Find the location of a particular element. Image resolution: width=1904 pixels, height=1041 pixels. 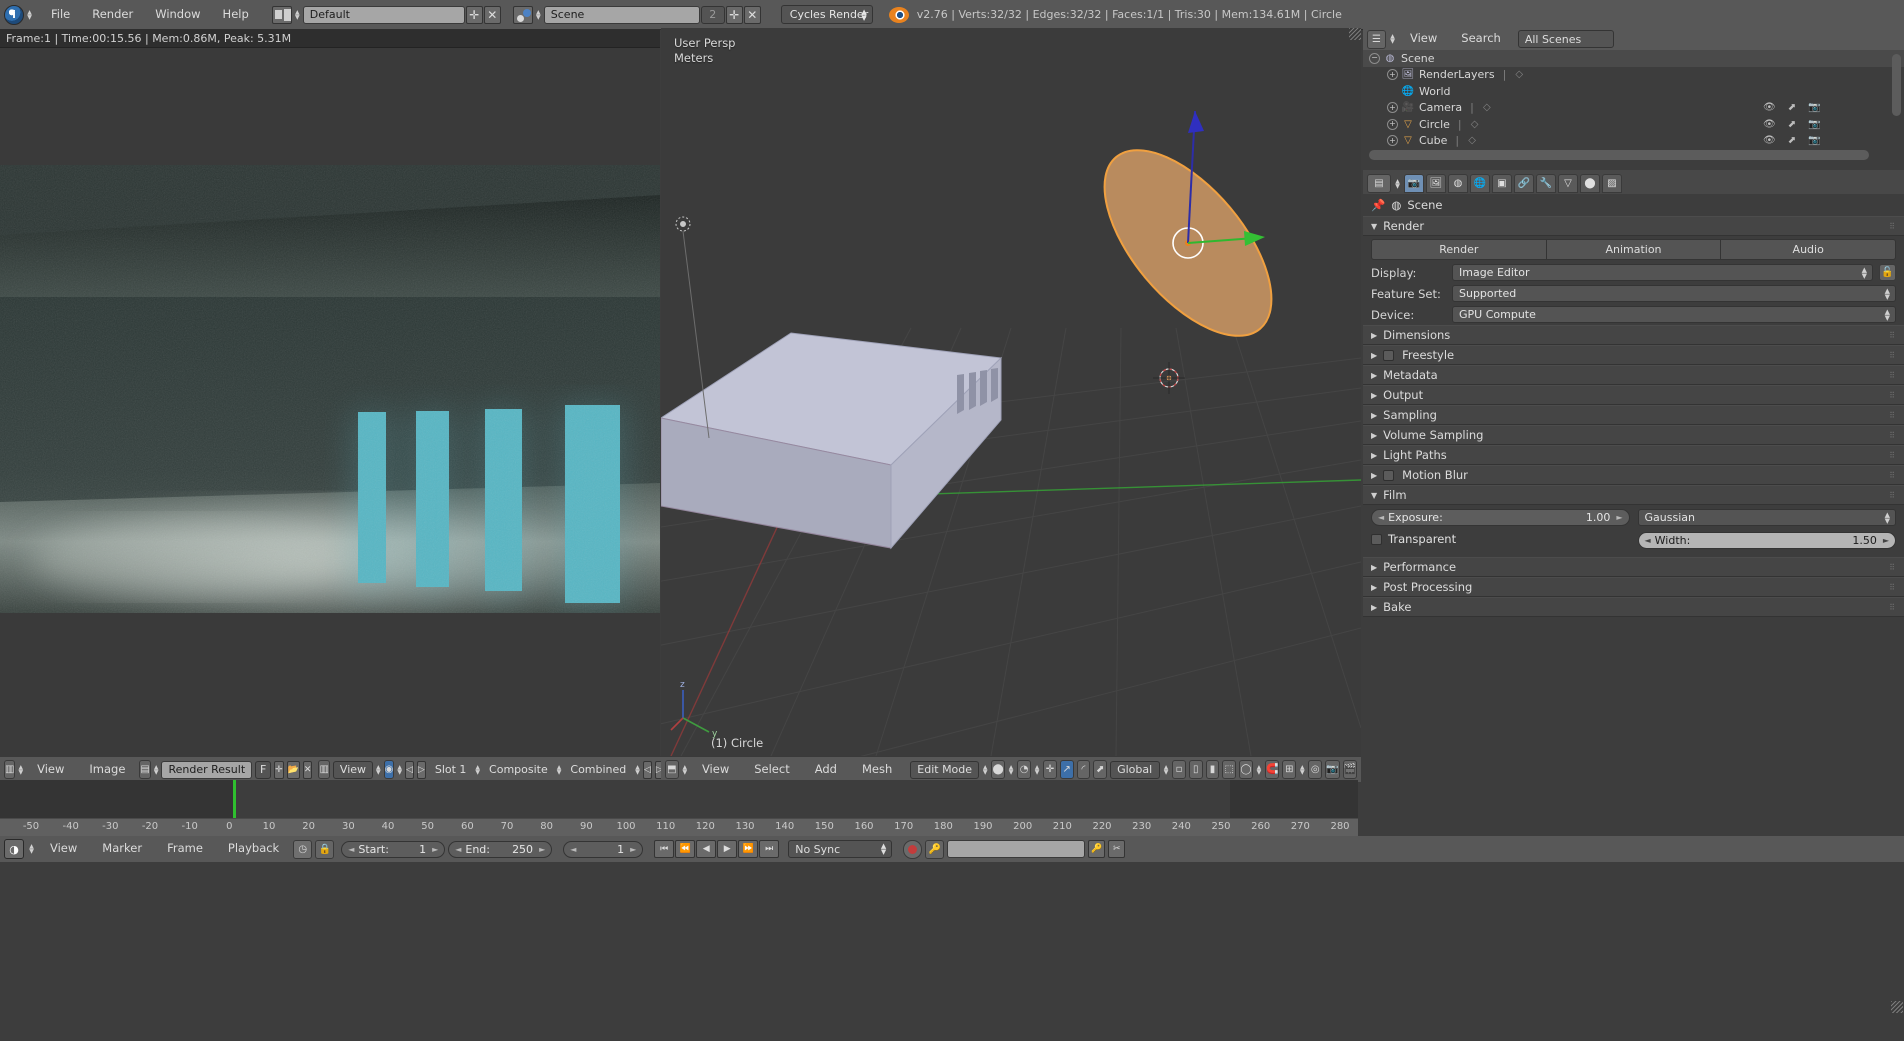

timeline-editor-type-icon: ◑ is located at coordinates (14, 849).